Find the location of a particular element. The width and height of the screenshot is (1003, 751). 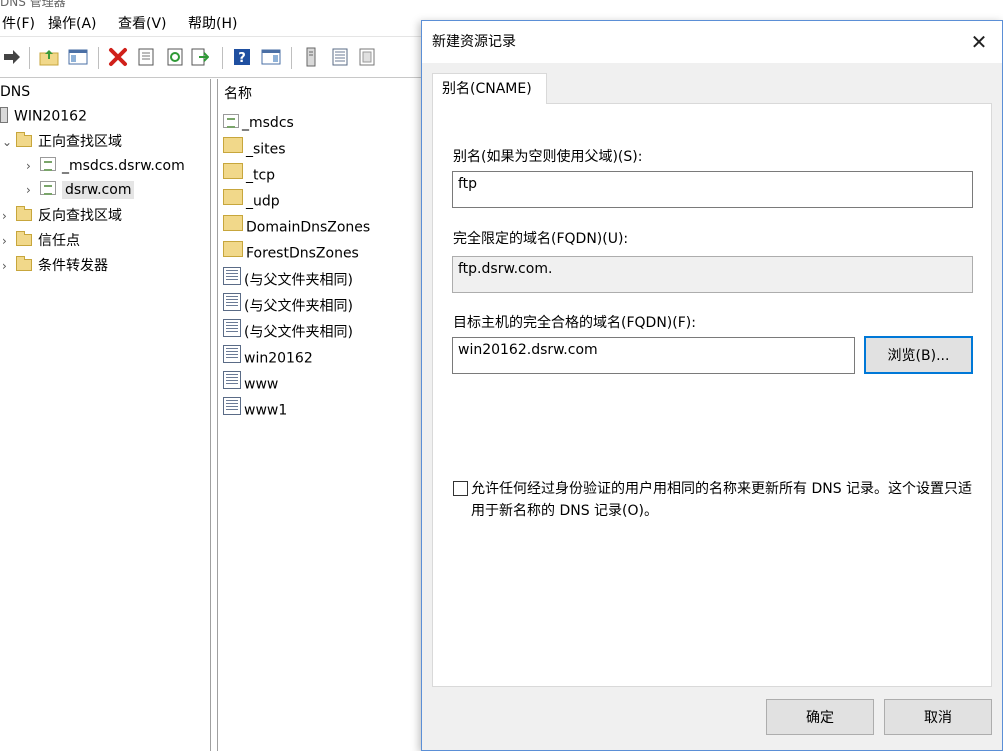

list-item: win20162 is located at coordinates (268, 356).